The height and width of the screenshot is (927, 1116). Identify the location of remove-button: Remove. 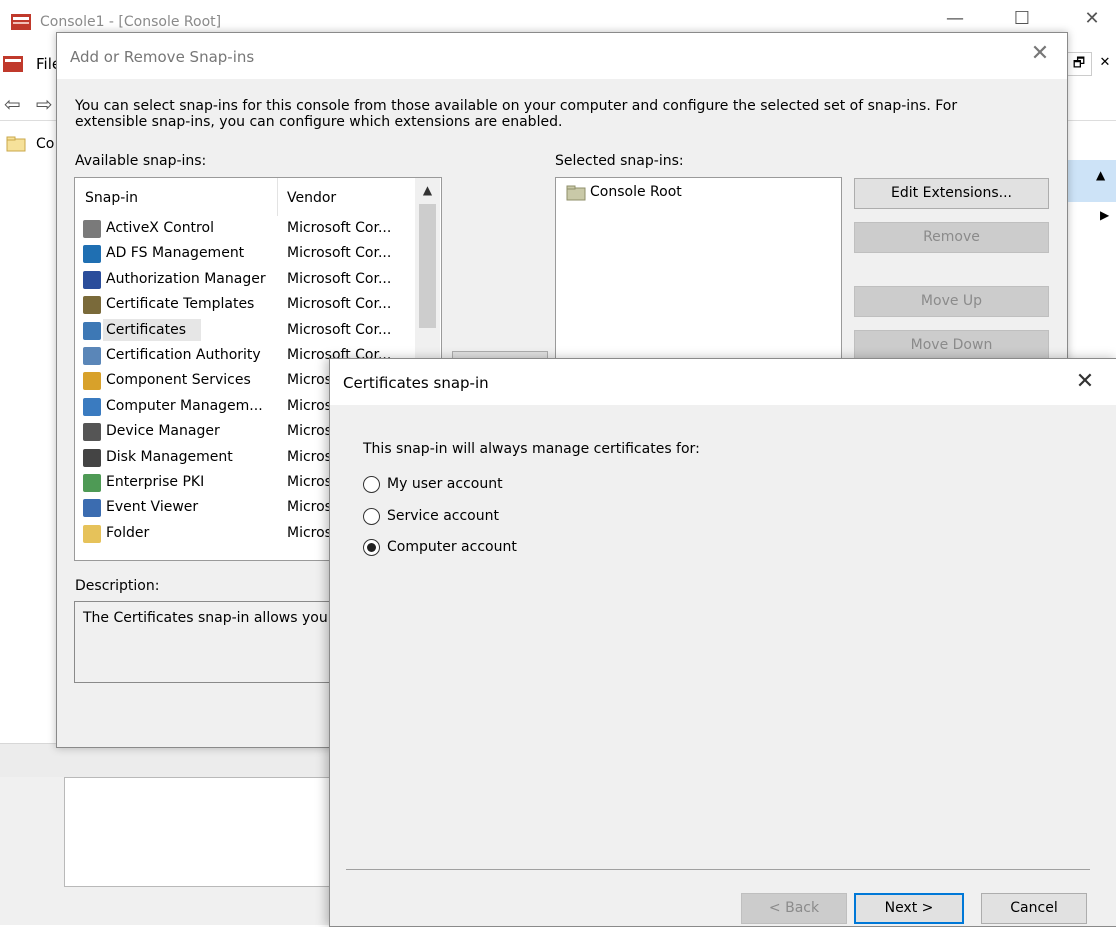
(951, 237).